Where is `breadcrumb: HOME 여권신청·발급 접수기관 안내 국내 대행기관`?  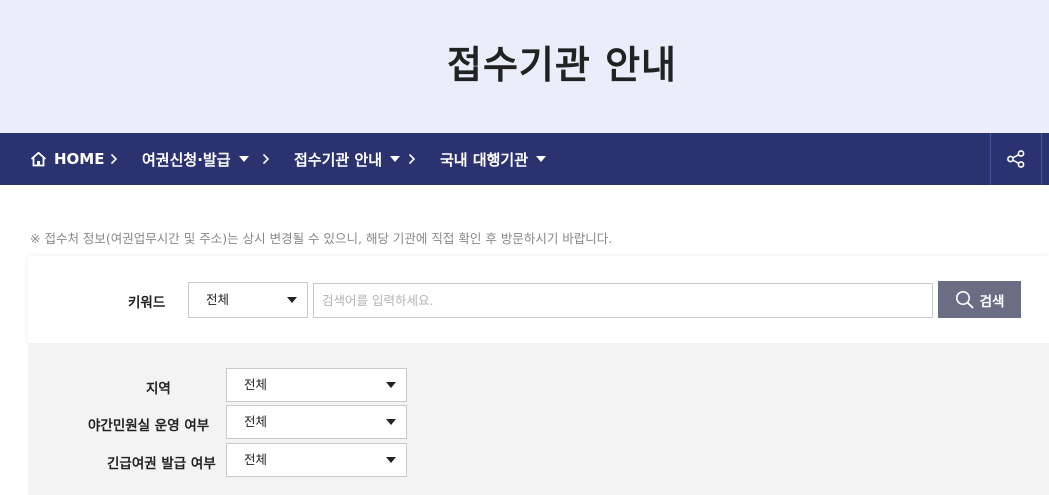
breadcrumb: HOME 여권신청·발급 접수기관 안내 국내 대행기관 is located at coordinates (524, 159).